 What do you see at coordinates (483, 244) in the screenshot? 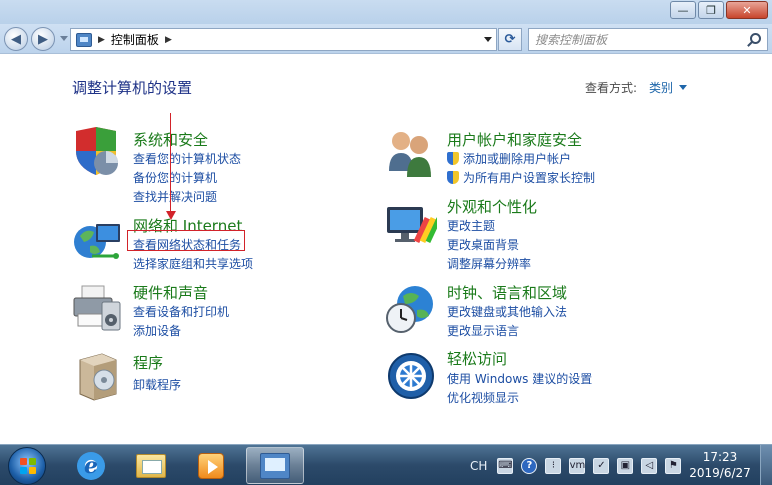
I see `link-desktop-background: 更改桌面背景` at bounding box center [483, 244].